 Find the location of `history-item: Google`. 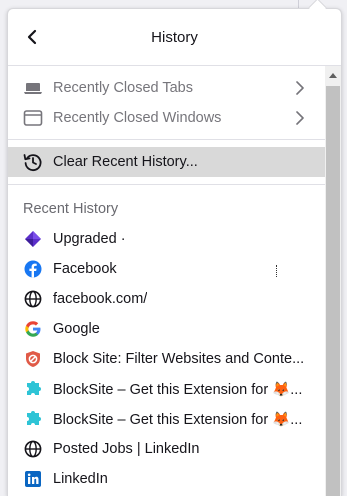

history-item: Google is located at coordinates (166, 329).